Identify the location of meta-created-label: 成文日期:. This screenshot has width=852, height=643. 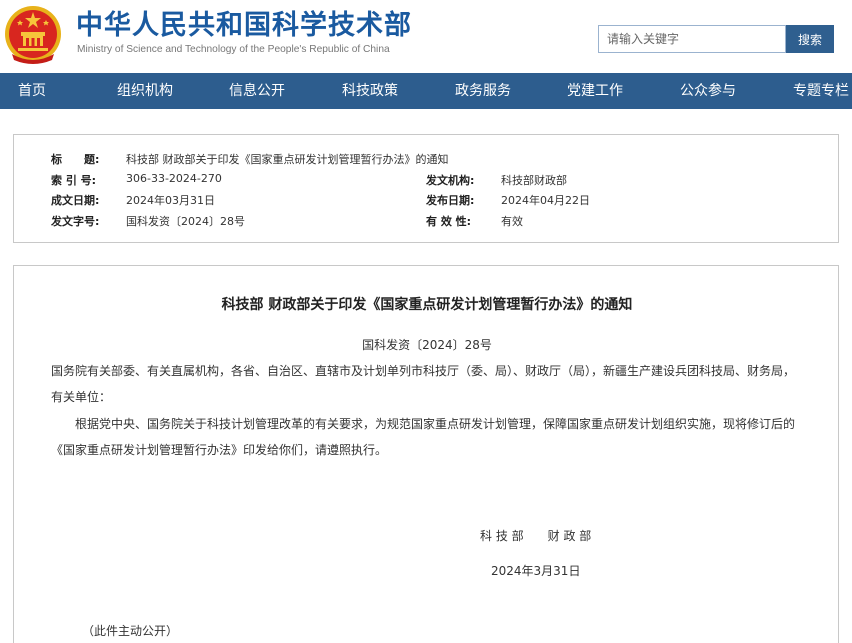
(75, 200).